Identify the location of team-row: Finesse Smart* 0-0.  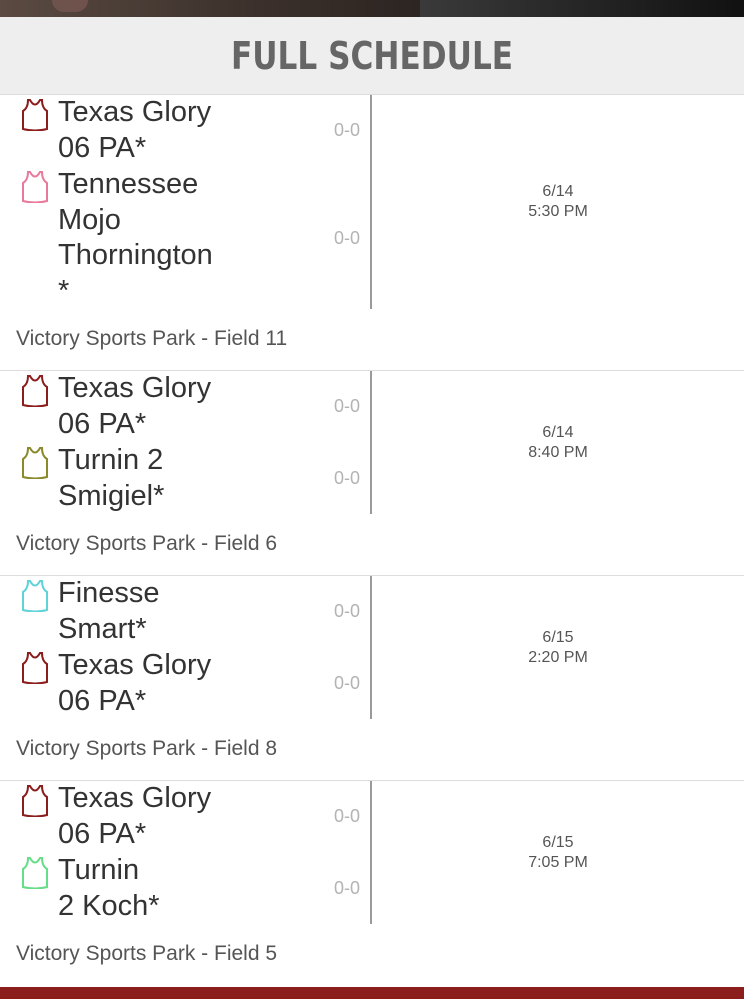
(185, 611).